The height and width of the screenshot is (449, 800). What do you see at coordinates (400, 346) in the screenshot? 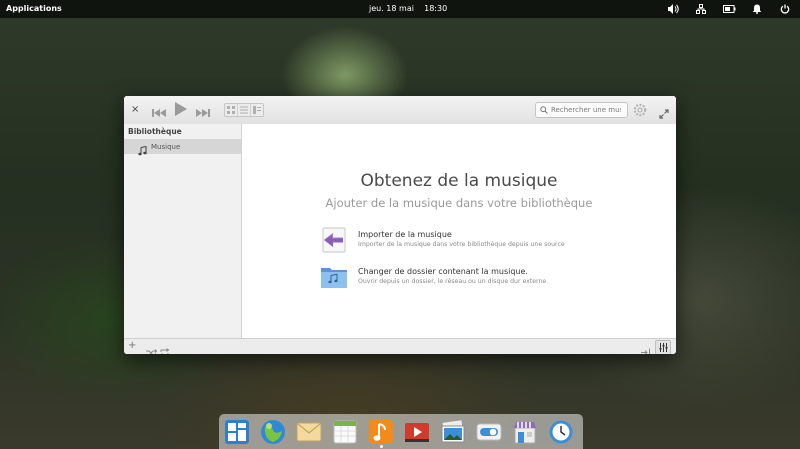
I see `action-bar: +` at bounding box center [400, 346].